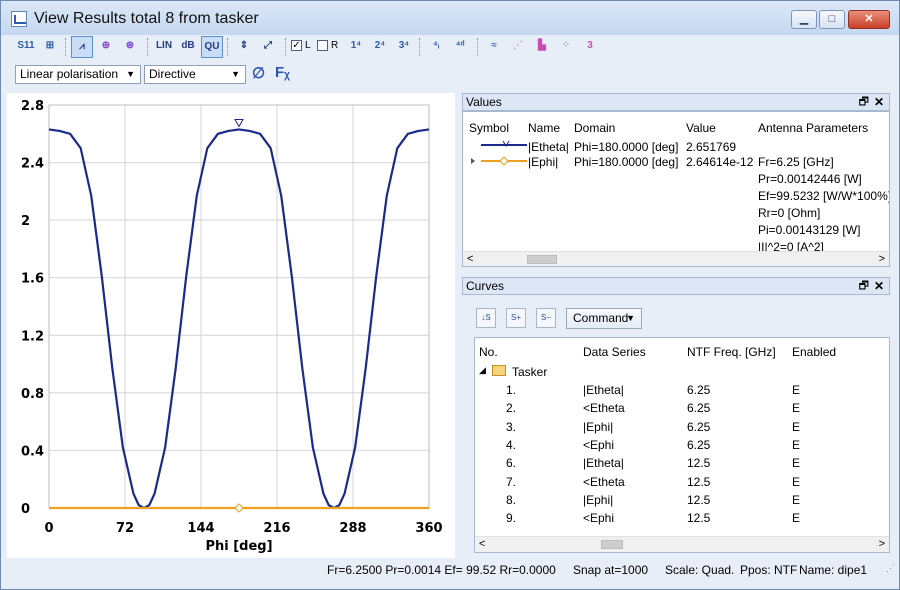 The width and height of the screenshot is (900, 590). Describe the element at coordinates (789, 213) in the screenshot. I see `antenna-param: Rr=0 [Ohm]` at that location.